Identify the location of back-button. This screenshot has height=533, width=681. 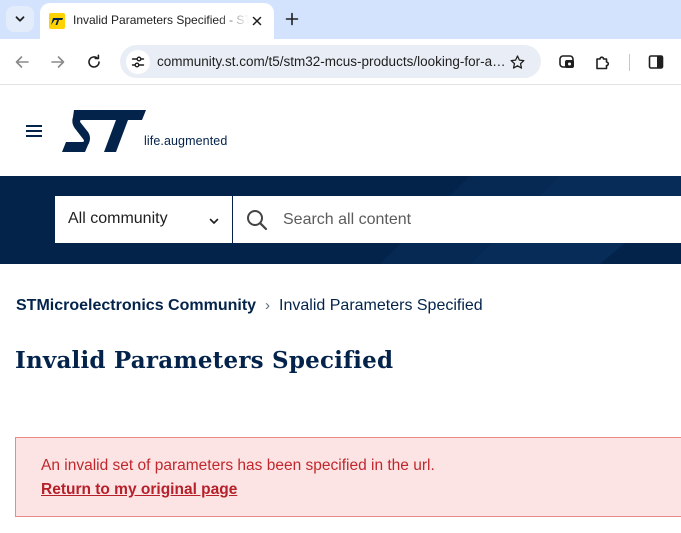
(22, 62).